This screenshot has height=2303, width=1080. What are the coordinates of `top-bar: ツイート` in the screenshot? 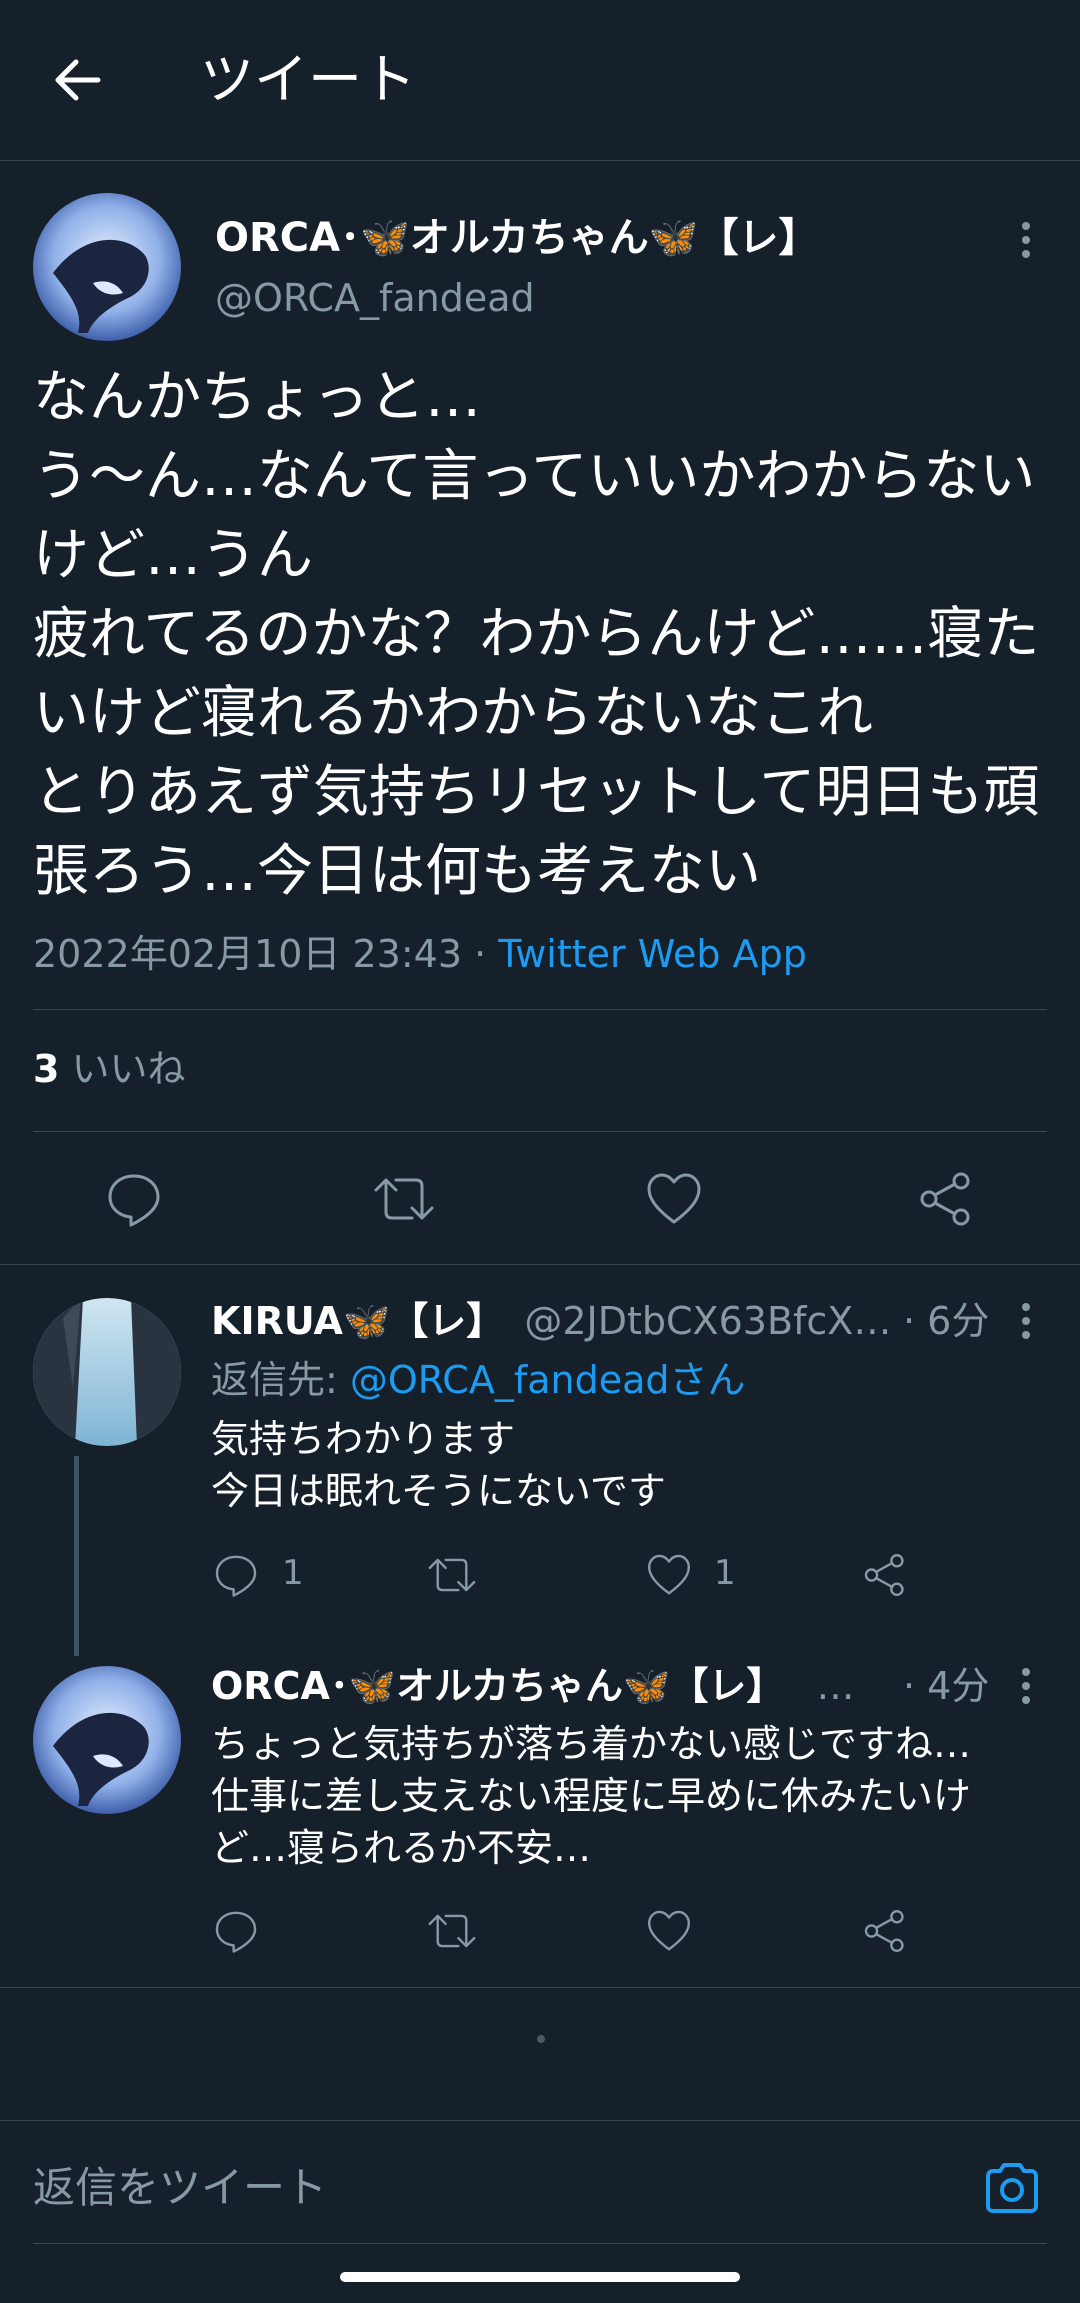 It's located at (540, 80).